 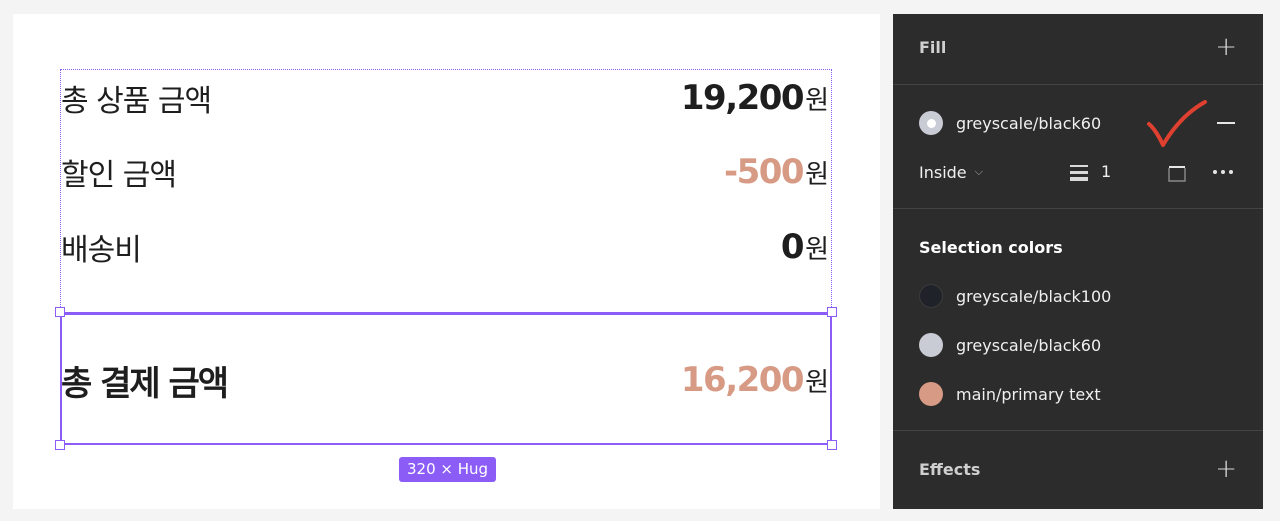 I want to click on shipping-amount: 0 원, so click(x=805, y=247).